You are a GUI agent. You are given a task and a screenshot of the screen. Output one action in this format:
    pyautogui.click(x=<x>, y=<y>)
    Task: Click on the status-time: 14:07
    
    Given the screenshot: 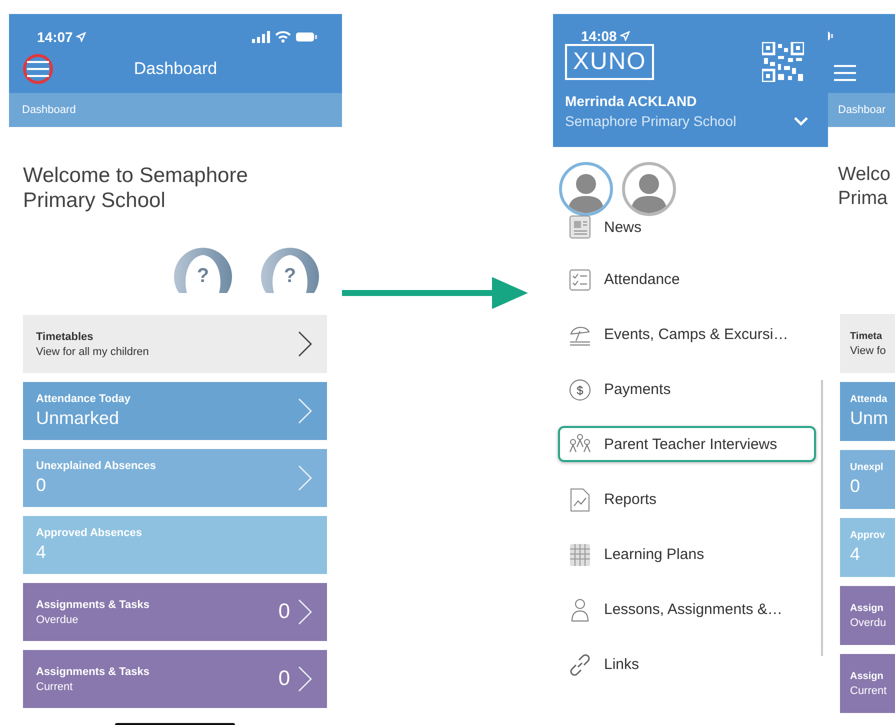 What is the action you would take?
    pyautogui.click(x=55, y=37)
    